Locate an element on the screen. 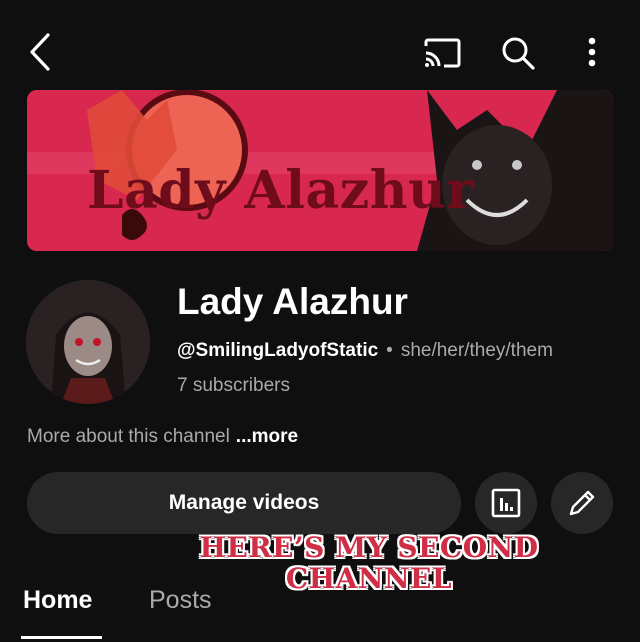 Image resolution: width=640 pixels, height=642 pixels. search-icon is located at coordinates (518, 53).